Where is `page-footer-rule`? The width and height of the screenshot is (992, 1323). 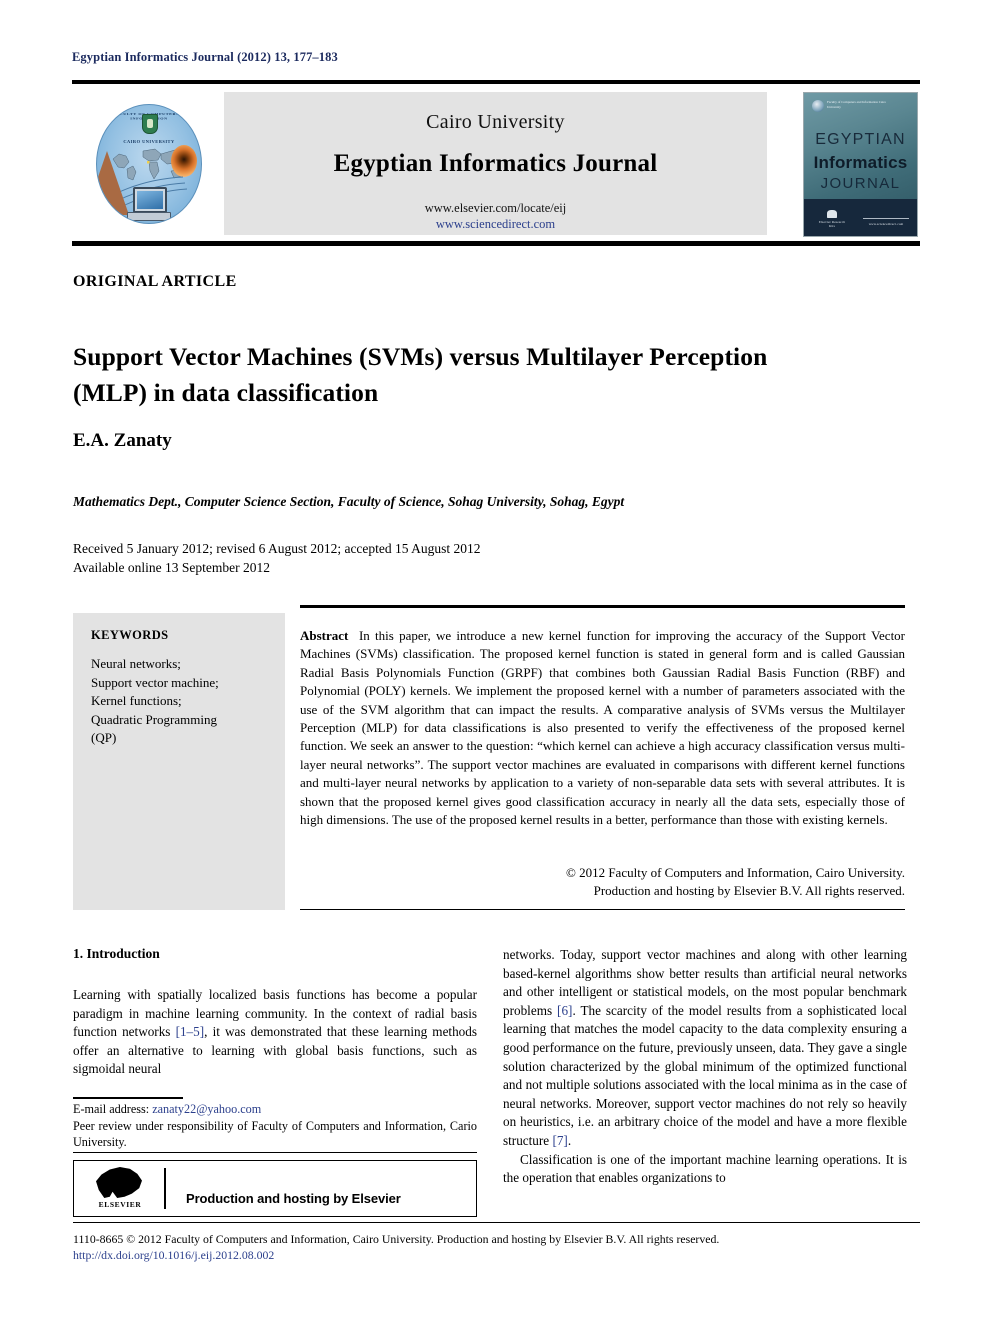
page-footer-rule is located at coordinates (496, 1222).